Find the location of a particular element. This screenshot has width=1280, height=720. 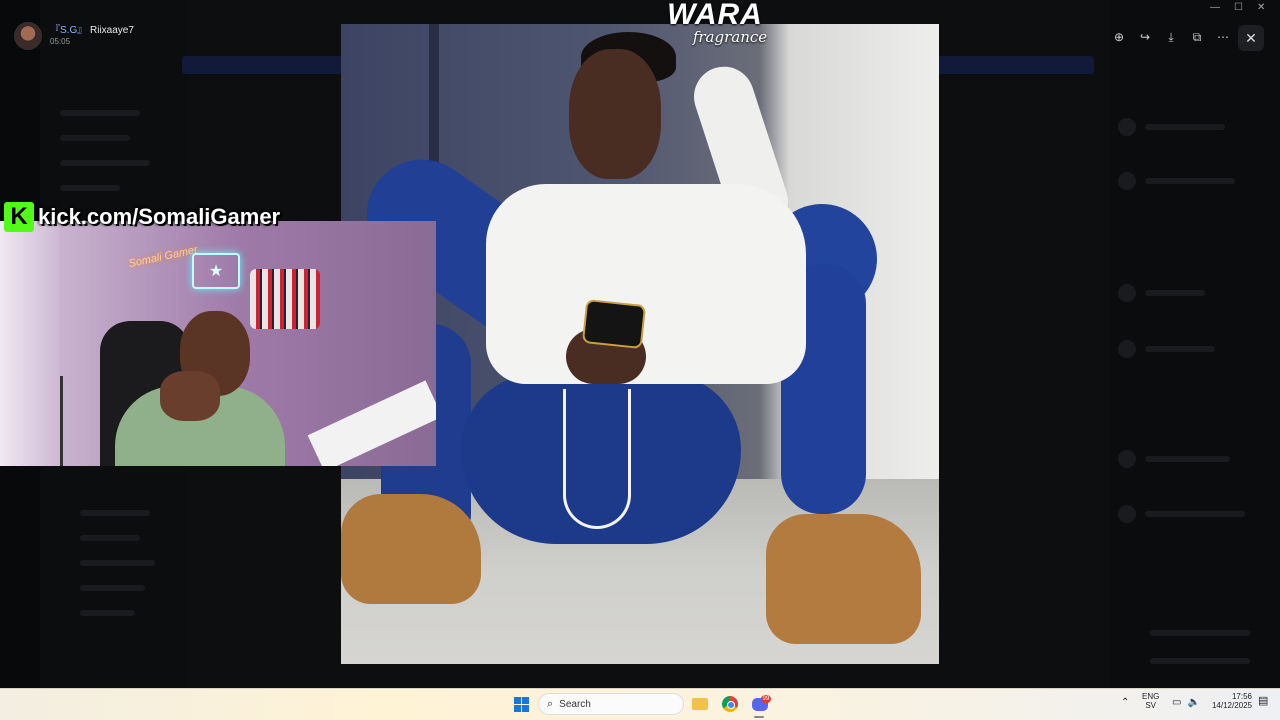

discord-notification-badge: 99 is located at coordinates (766, 699).